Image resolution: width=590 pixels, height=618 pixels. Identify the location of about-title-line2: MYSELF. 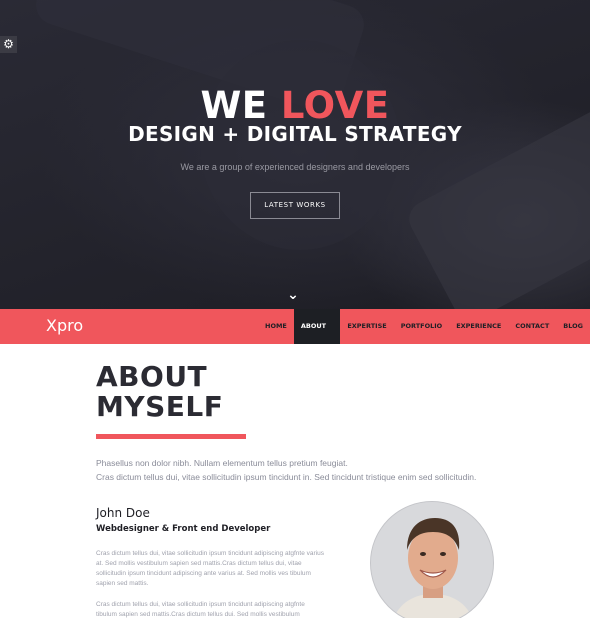
(160, 406).